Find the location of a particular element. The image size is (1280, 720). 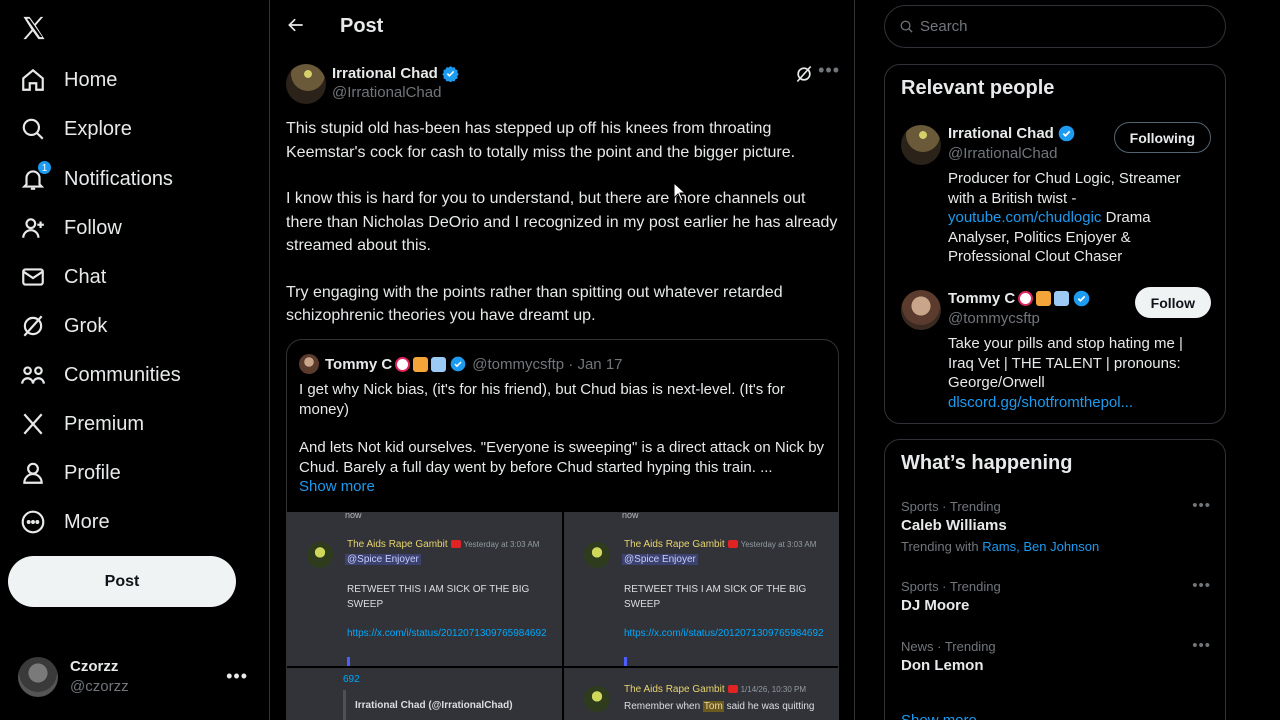

author-name: Irrational Chad is located at coordinates (385, 73).